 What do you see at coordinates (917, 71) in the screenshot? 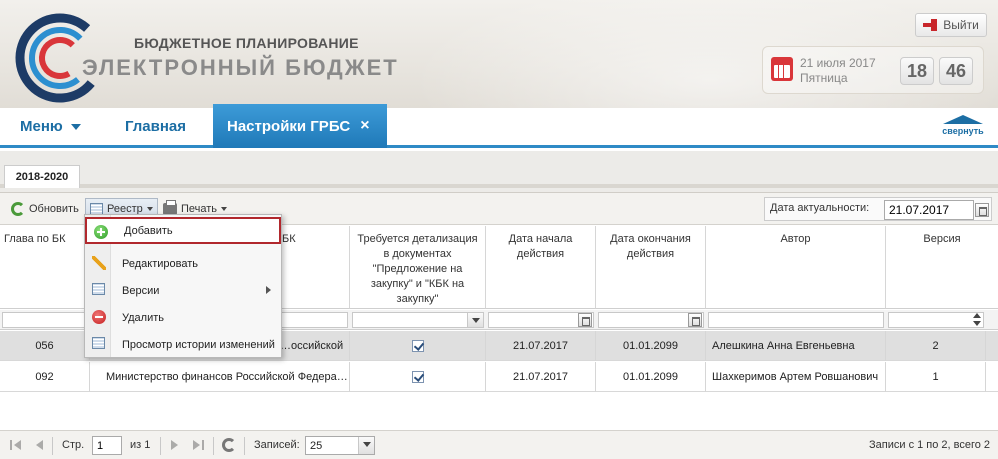
I see `clock-hours: 18` at bounding box center [917, 71].